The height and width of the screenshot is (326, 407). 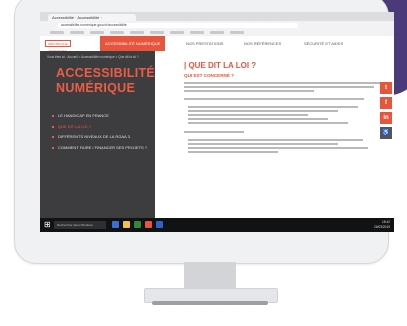 What do you see at coordinates (386, 88) in the screenshot?
I see `twitter-icon: t` at bounding box center [386, 88].